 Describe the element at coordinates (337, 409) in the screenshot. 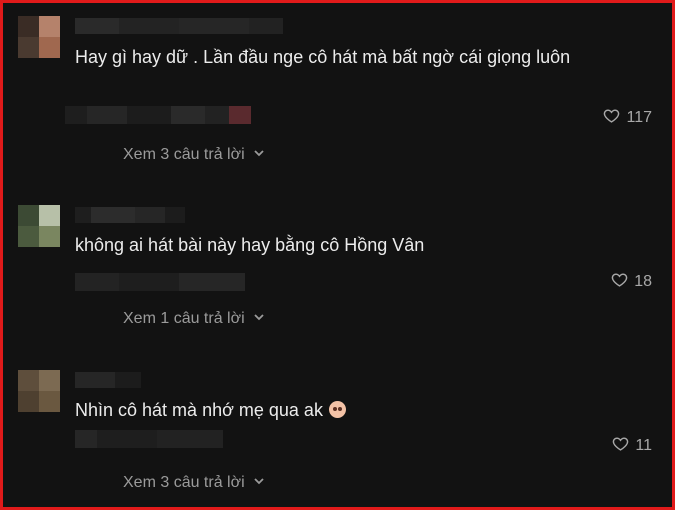

I see `anguished-face-emoji` at that location.